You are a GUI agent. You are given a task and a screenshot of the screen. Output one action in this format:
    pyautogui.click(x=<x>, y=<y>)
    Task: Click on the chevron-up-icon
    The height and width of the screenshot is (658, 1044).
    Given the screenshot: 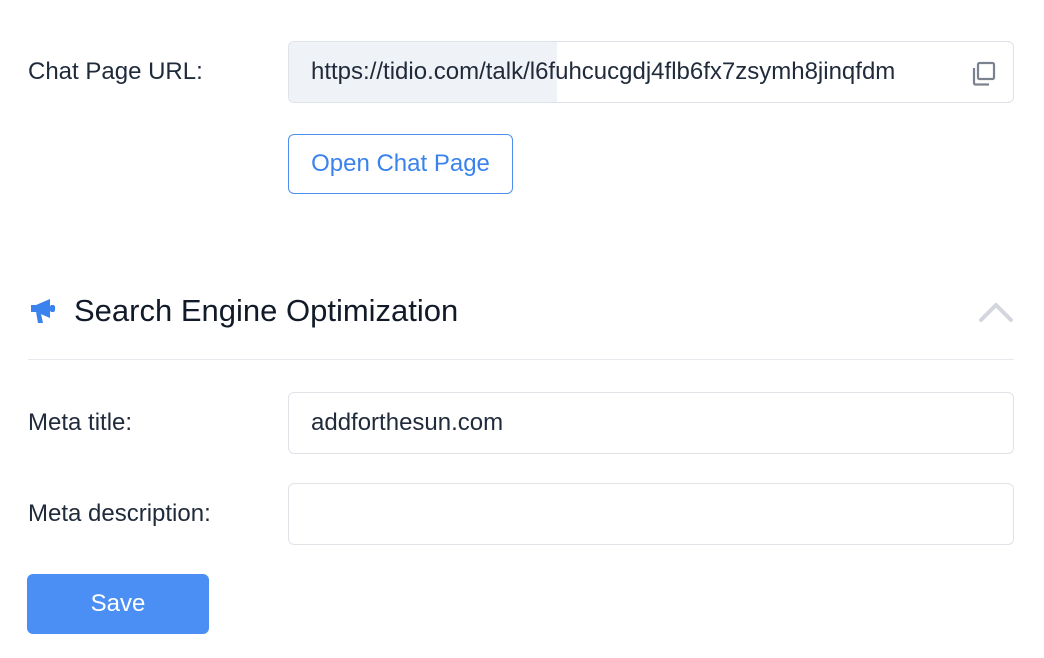 What is the action you would take?
    pyautogui.click(x=996, y=311)
    